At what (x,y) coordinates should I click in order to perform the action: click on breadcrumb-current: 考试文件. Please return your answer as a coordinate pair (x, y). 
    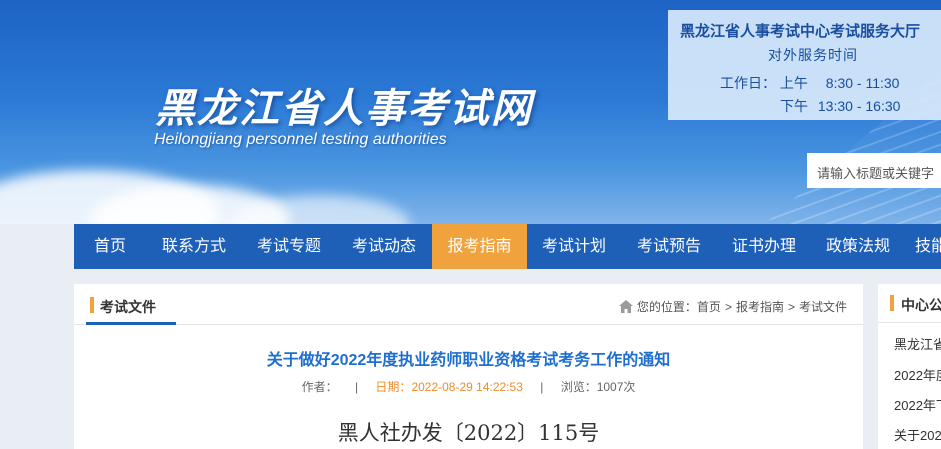
    Looking at the image, I should click on (823, 306).